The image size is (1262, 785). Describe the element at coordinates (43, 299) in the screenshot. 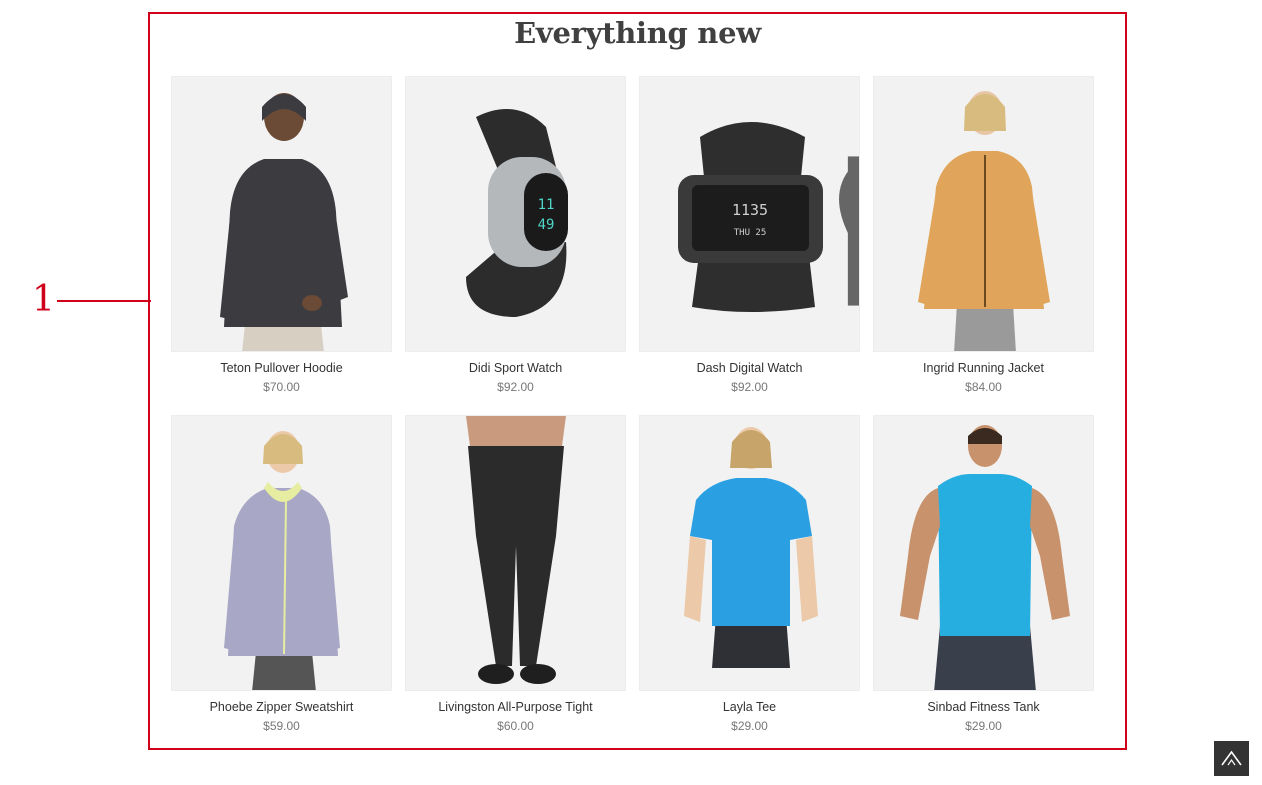

I see `annotation-callout-number: 1` at that location.